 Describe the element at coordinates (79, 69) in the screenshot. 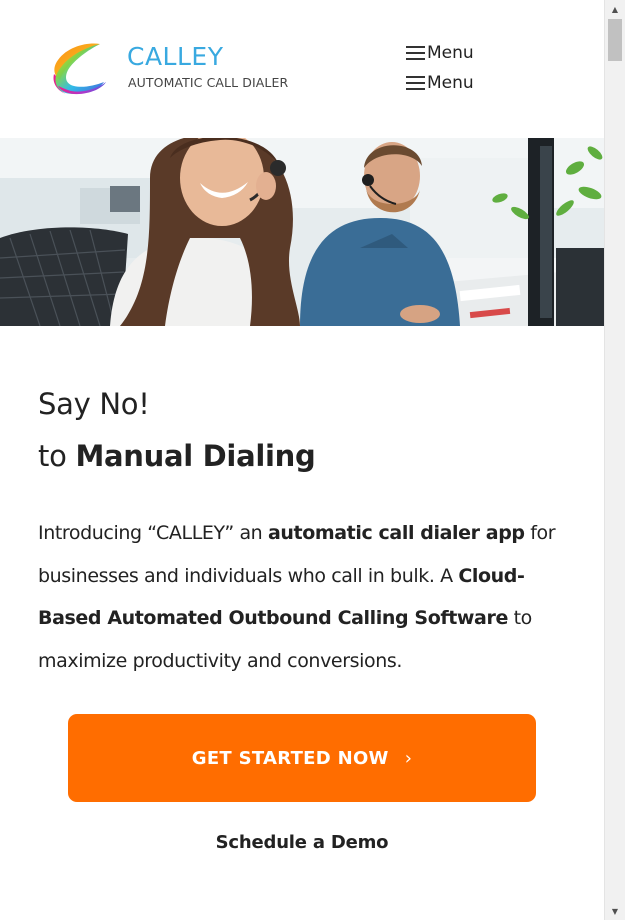

I see `calley-logo-icon` at that location.